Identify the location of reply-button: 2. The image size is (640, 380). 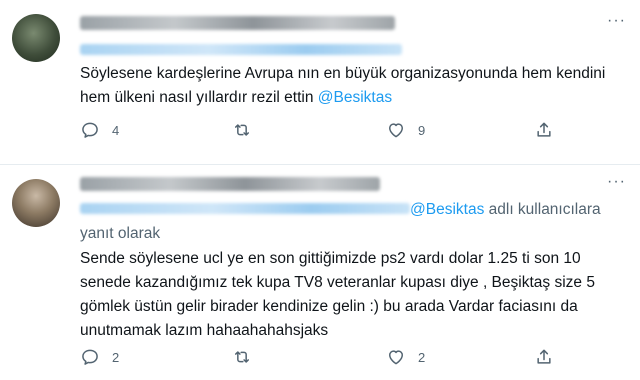
(99, 357).